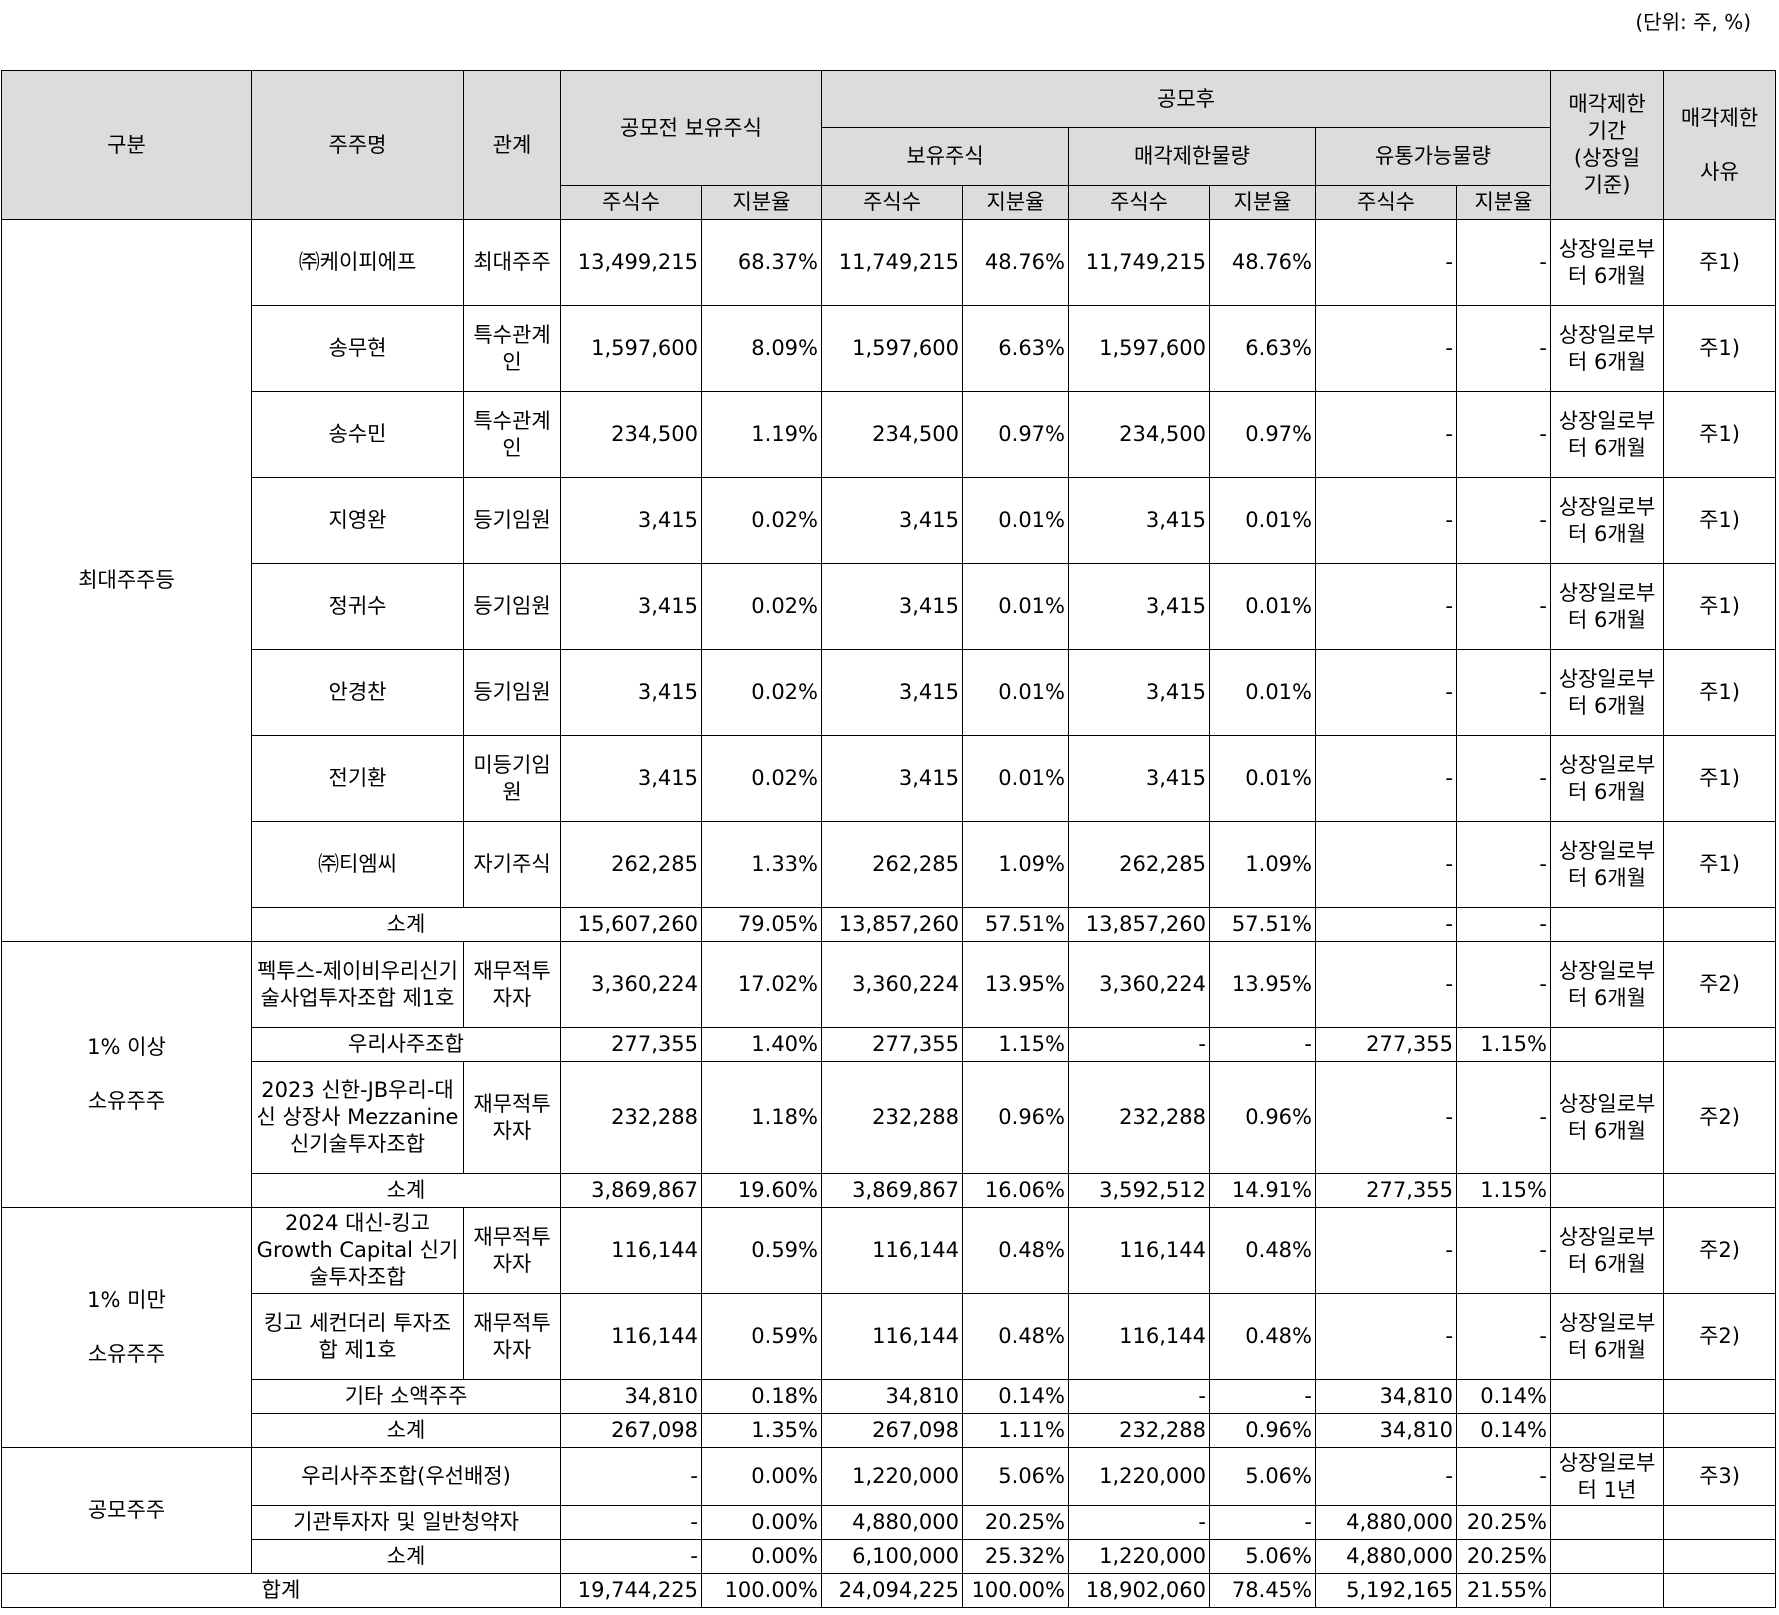 The height and width of the screenshot is (1615, 1779). I want to click on pre-ratio: 1.19%, so click(761, 434).